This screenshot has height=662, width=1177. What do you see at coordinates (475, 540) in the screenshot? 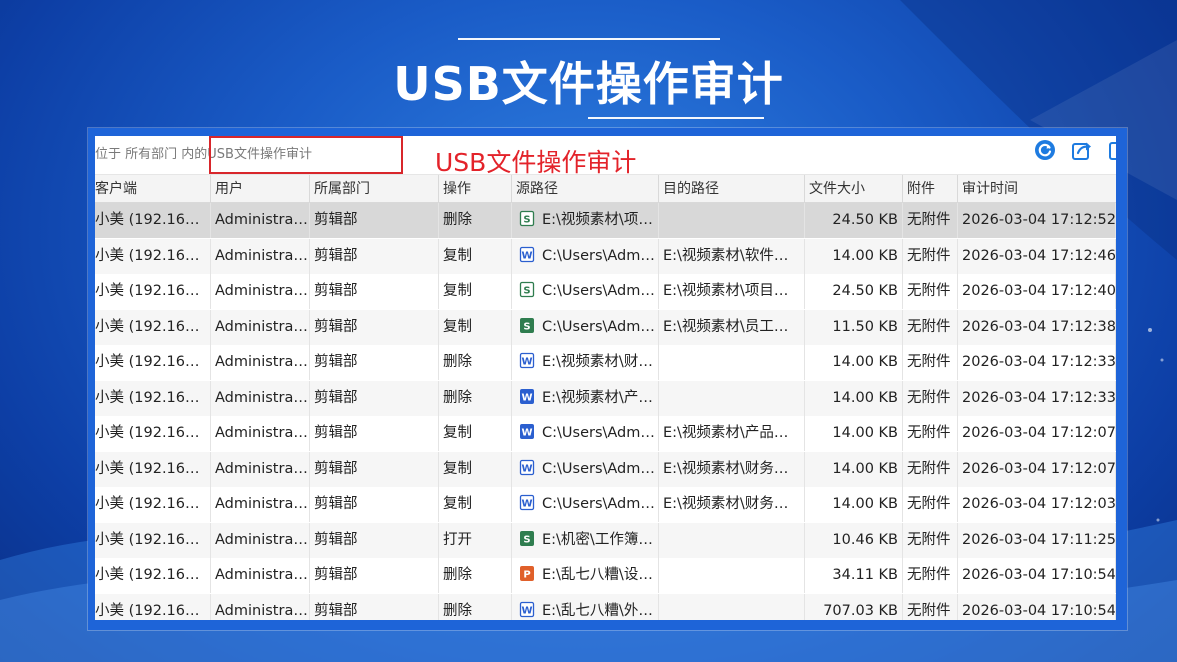
I see `cell-operation: 打开` at bounding box center [475, 540].